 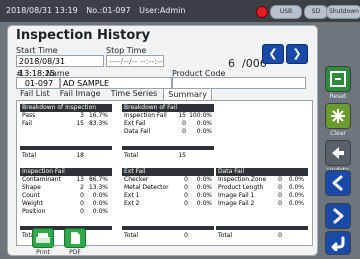 I want to click on table-row: Count 0 0.0%, so click(x=65, y=195).